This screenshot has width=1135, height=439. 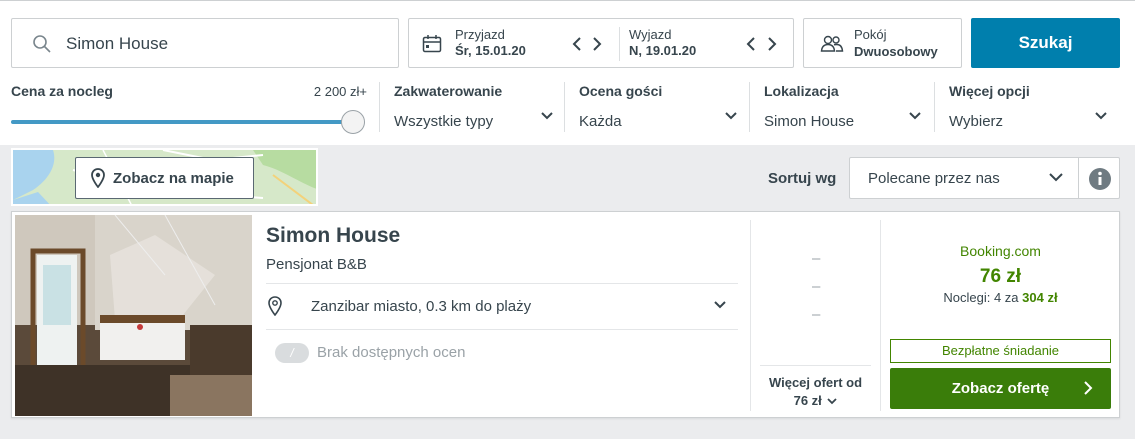 I want to click on filter-accommodation: Zakwaterowanie Wszystkie typy, so click(x=474, y=106).